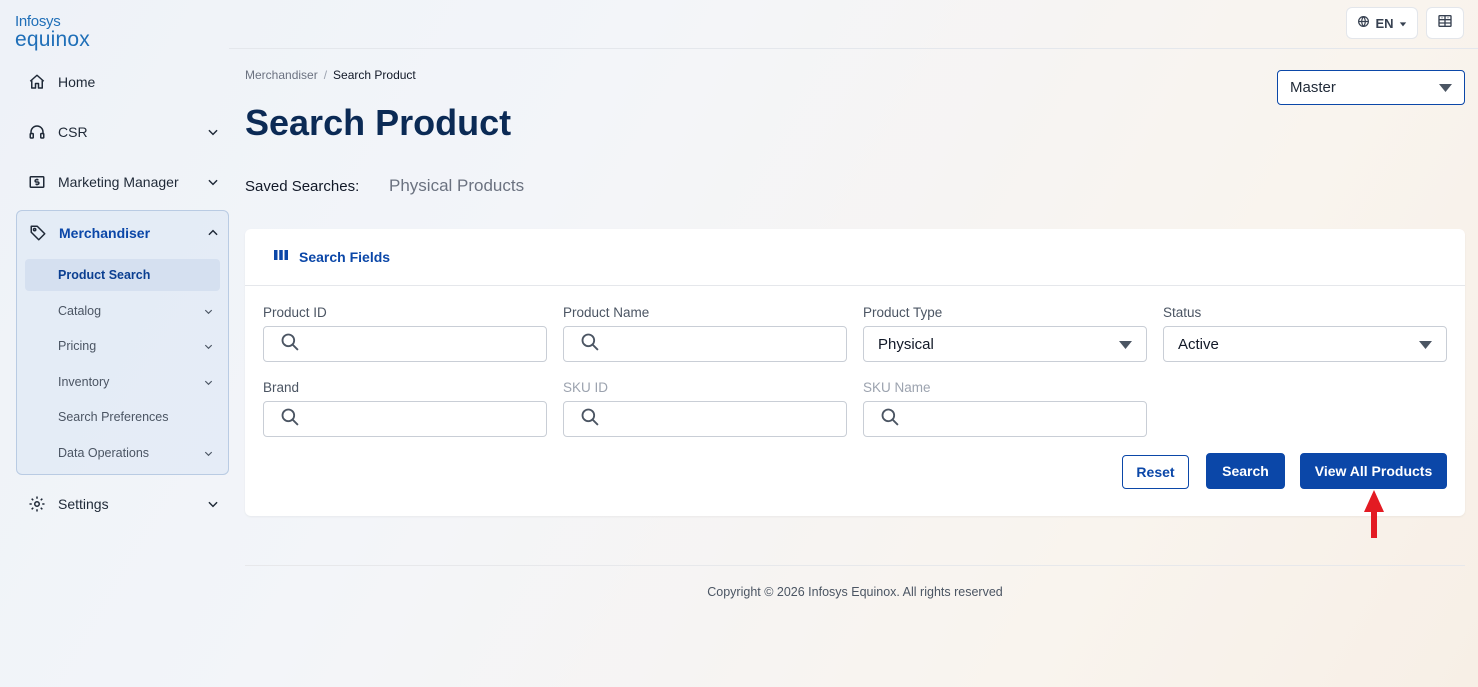 The image size is (1478, 687). I want to click on status-value: Active, so click(1198, 344).